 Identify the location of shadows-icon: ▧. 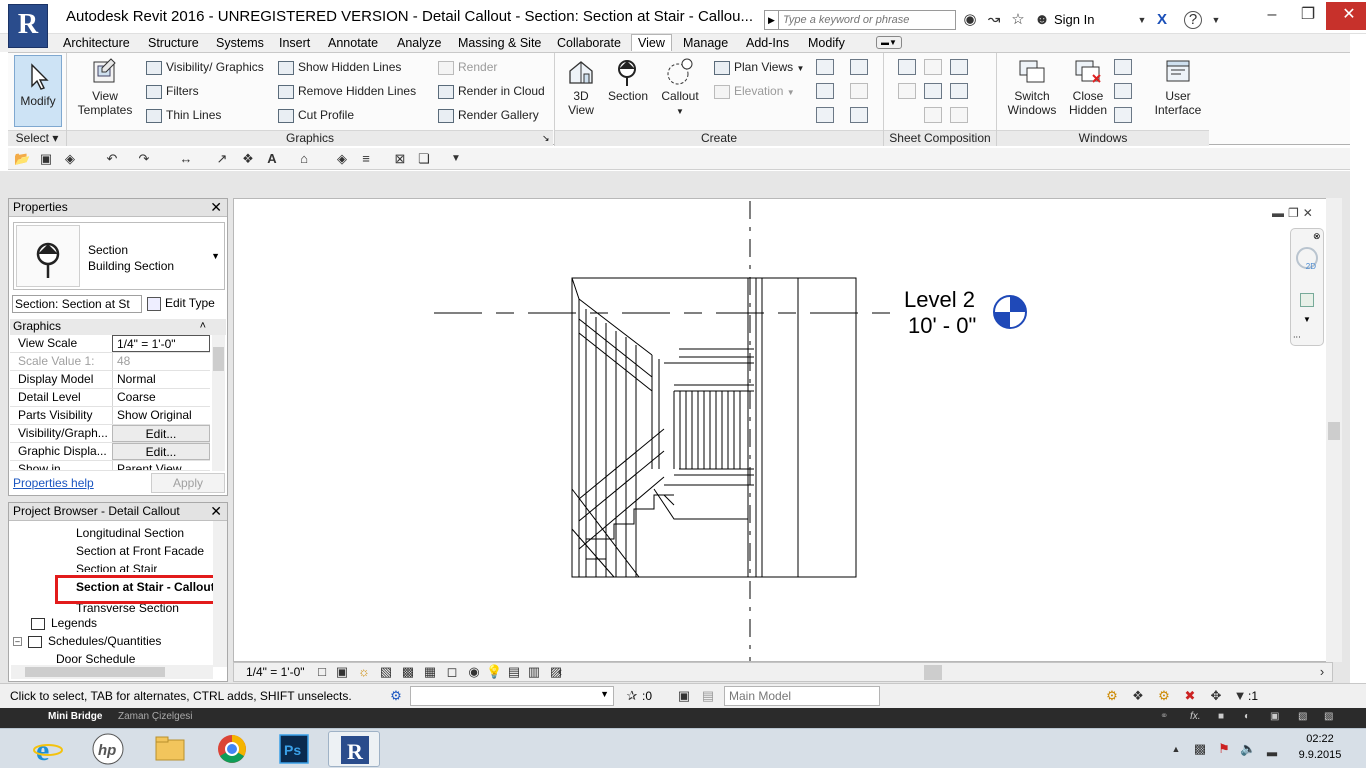
(386, 672).